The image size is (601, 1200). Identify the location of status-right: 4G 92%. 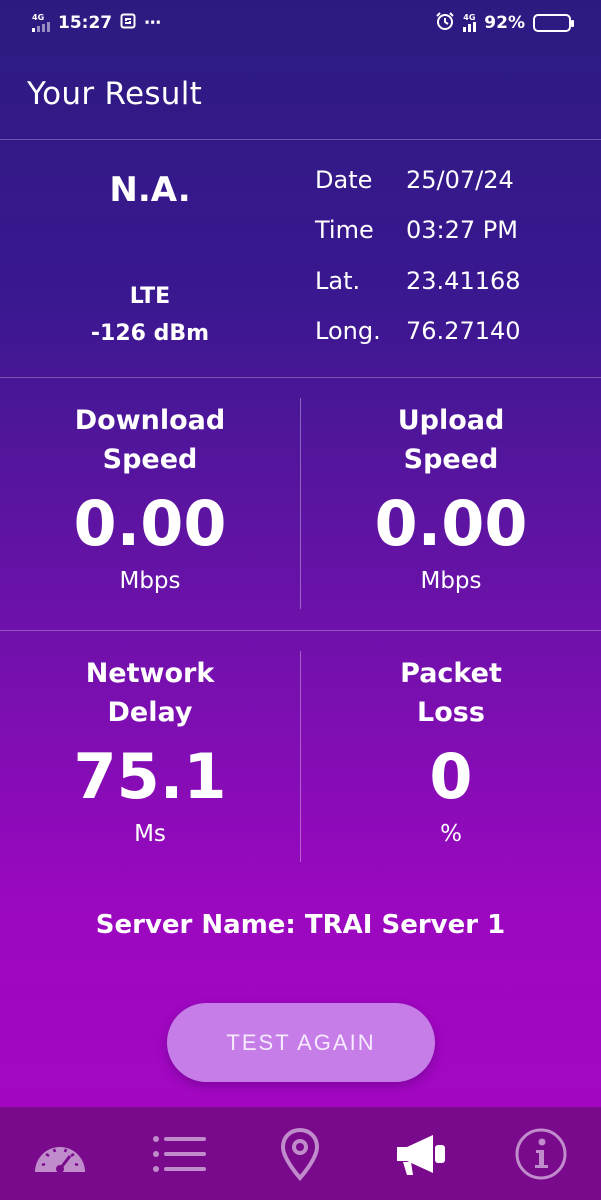
(504, 23).